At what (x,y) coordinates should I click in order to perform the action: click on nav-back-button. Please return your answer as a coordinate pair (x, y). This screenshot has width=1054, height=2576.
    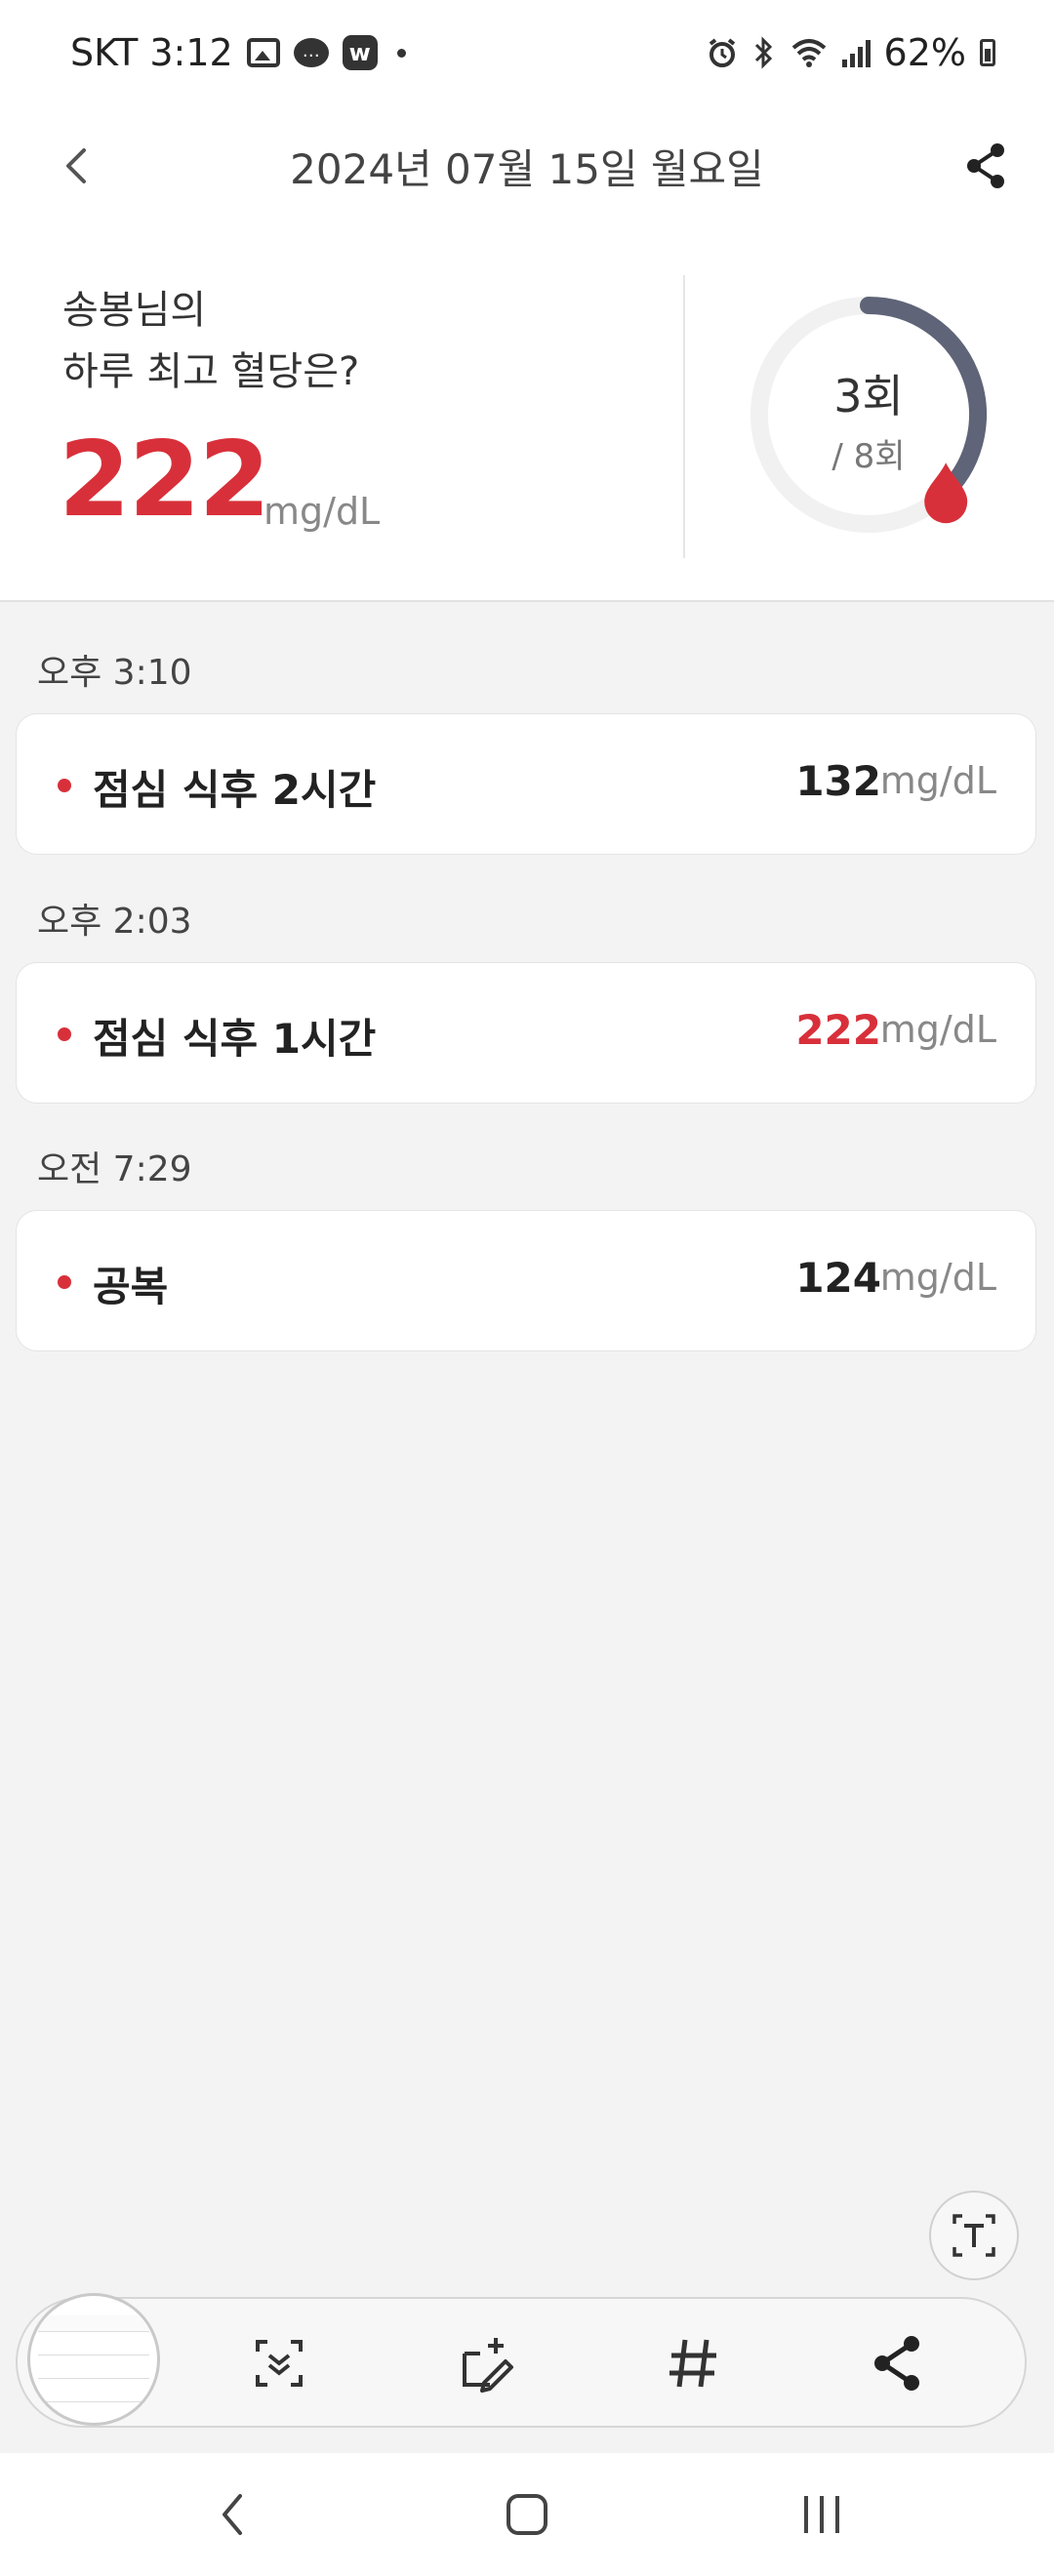
    Looking at the image, I should click on (234, 2514).